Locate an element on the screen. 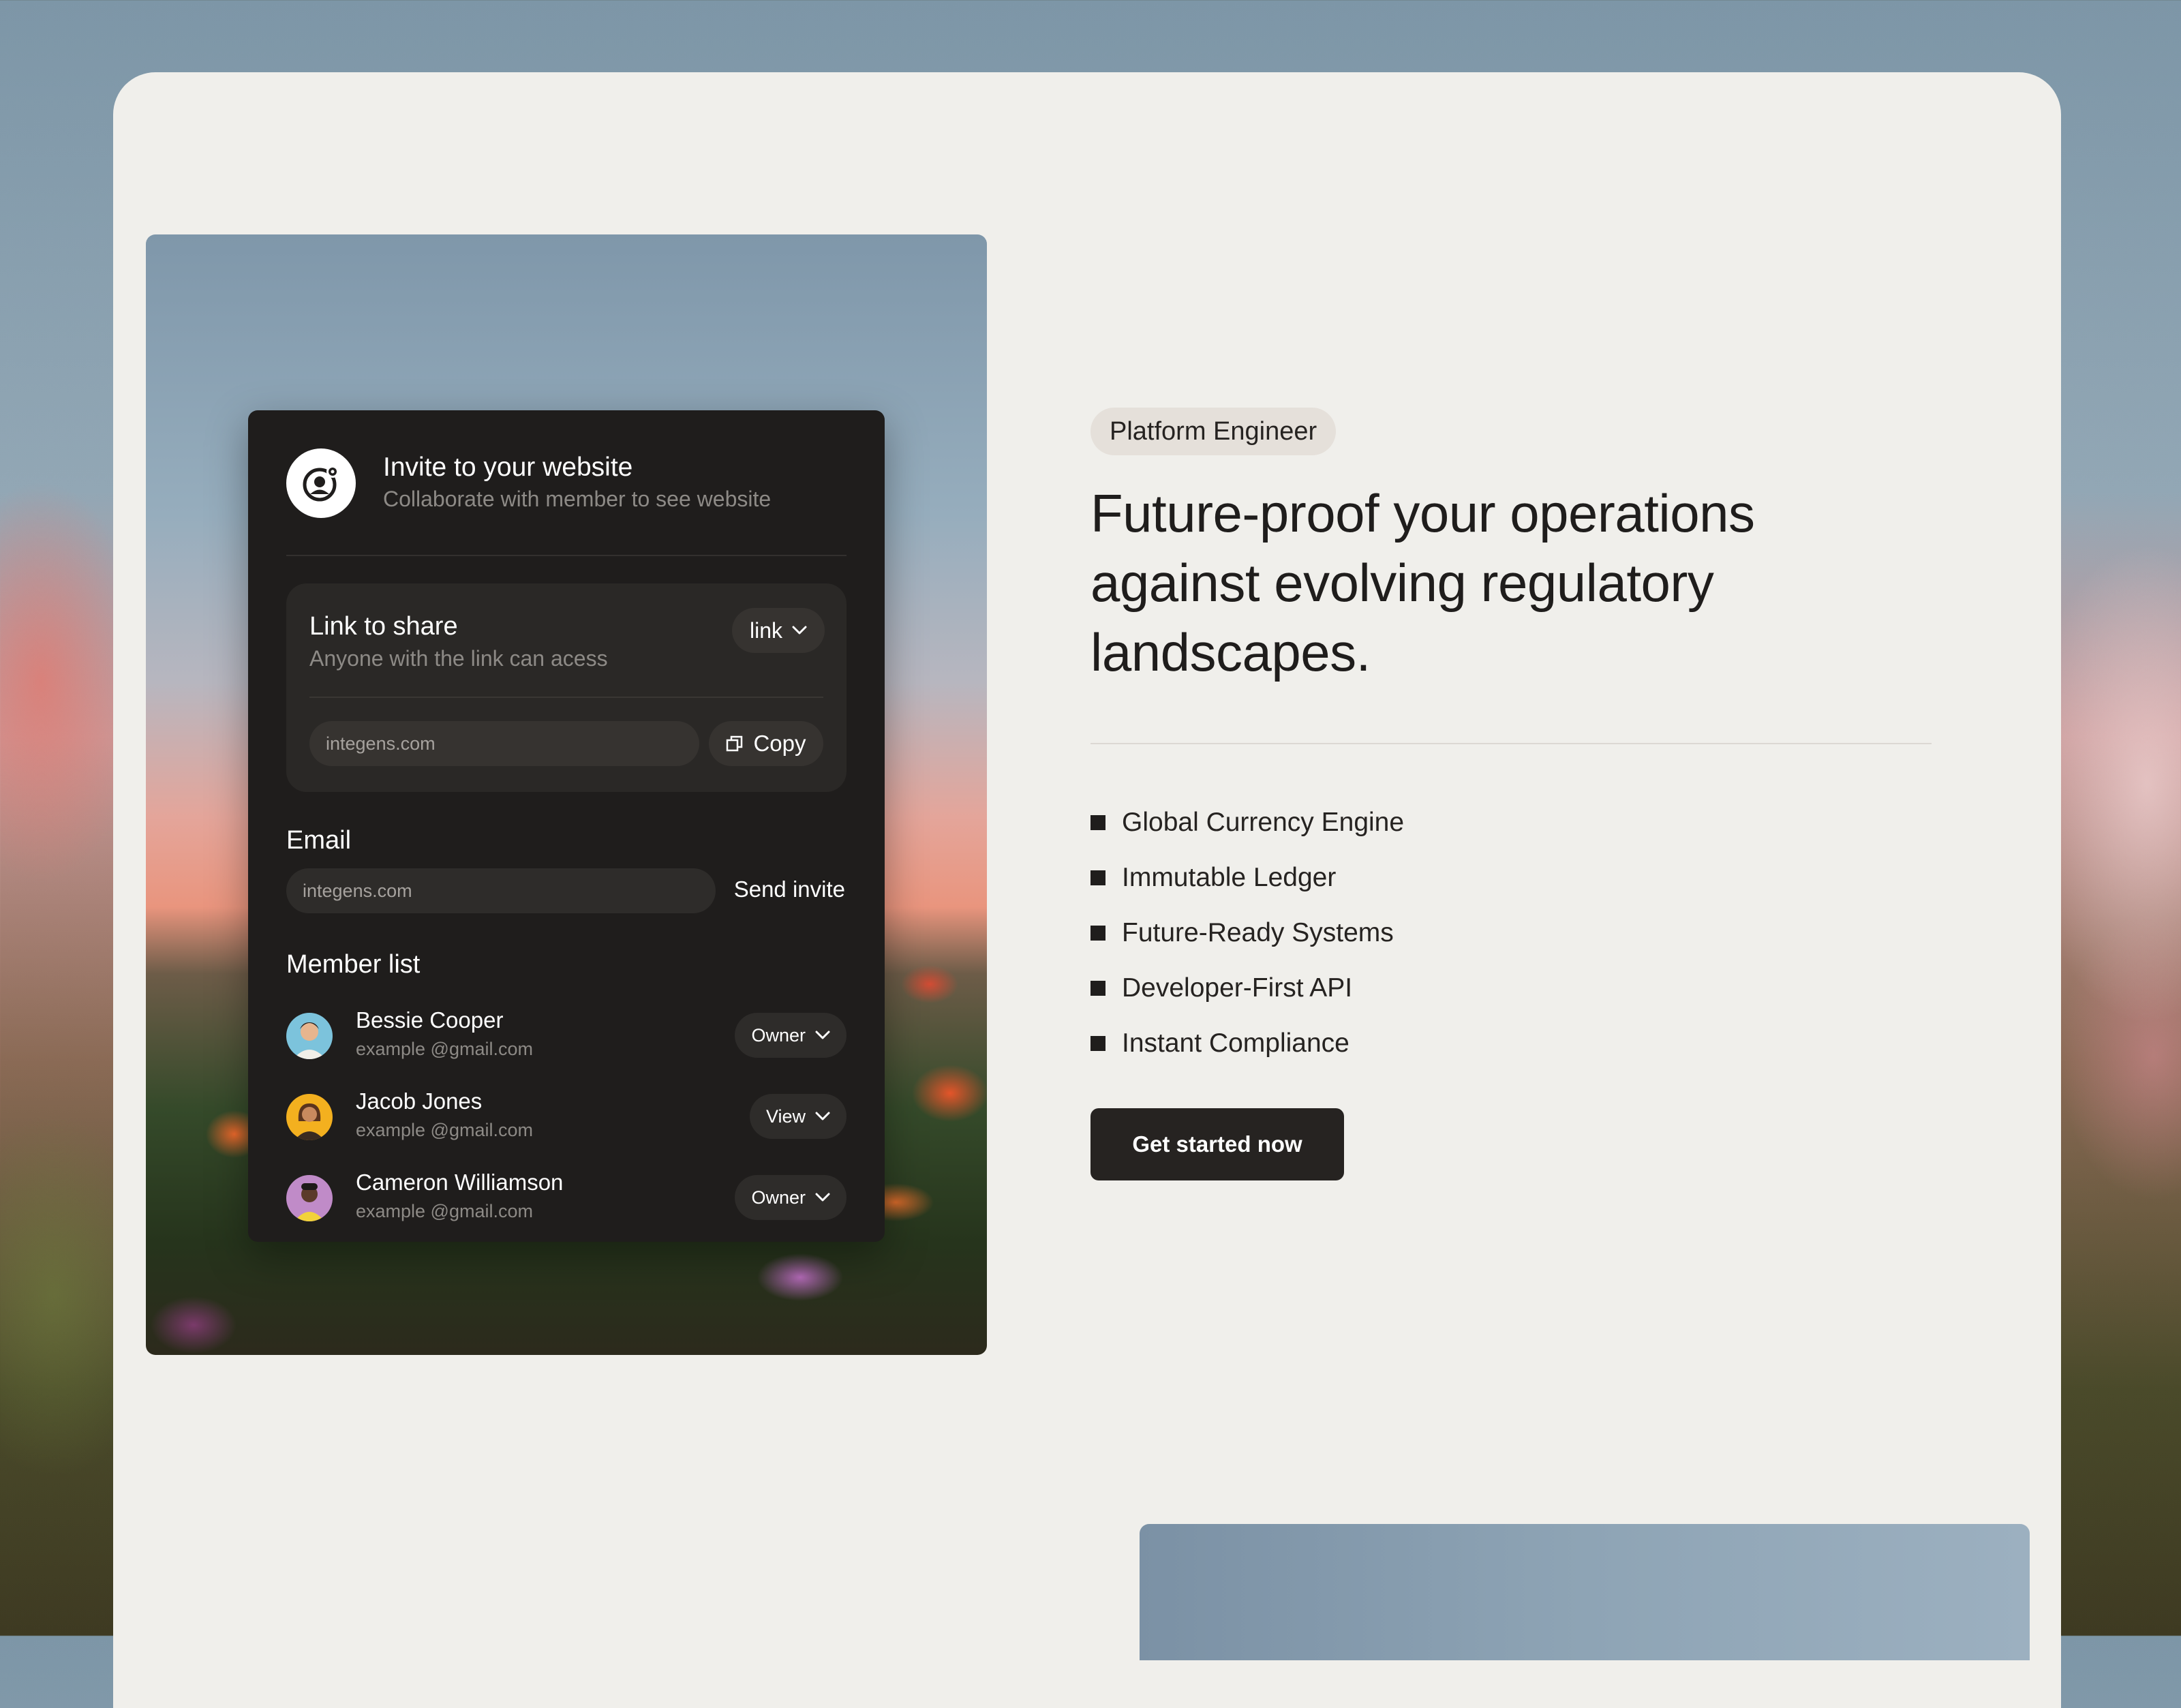 Image resolution: width=2181 pixels, height=1708 pixels. member-name: Cameron Williamson is located at coordinates (460, 1182).